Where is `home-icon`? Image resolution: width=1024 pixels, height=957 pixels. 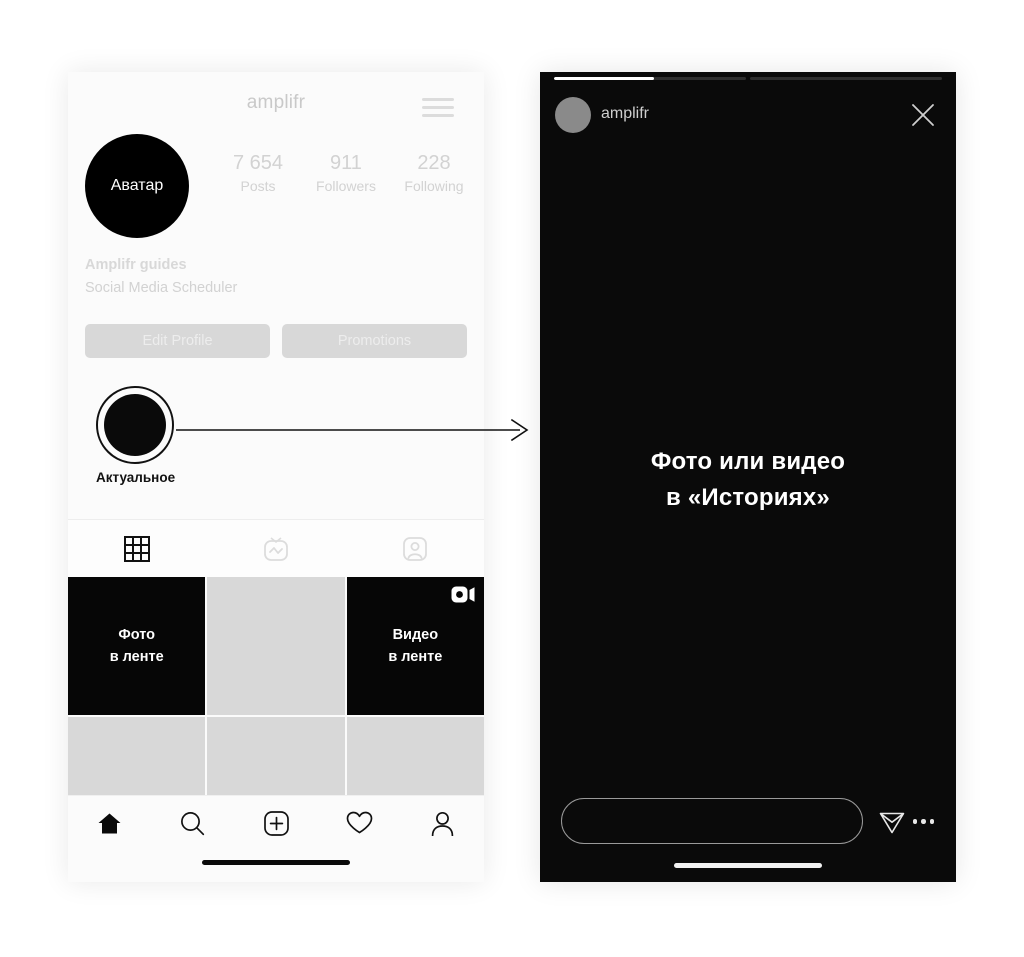 home-icon is located at coordinates (109, 823).